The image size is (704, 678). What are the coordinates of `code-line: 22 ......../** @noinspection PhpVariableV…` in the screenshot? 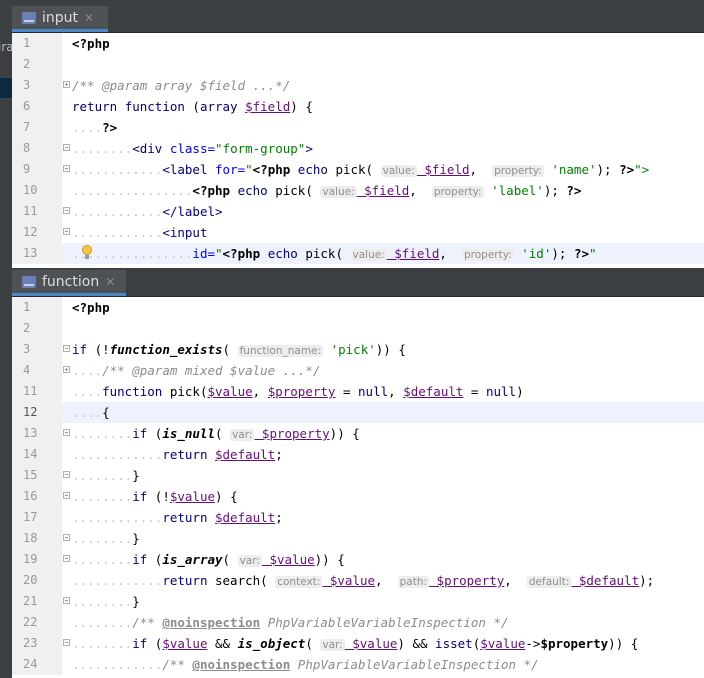 It's located at (358, 622).